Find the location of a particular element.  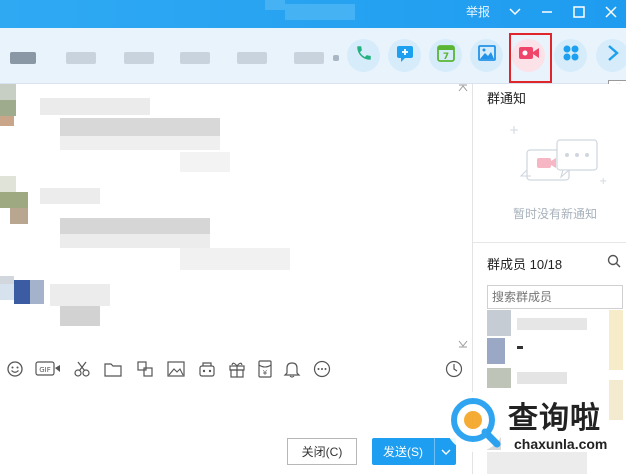

gift-icon is located at coordinates (237, 369).